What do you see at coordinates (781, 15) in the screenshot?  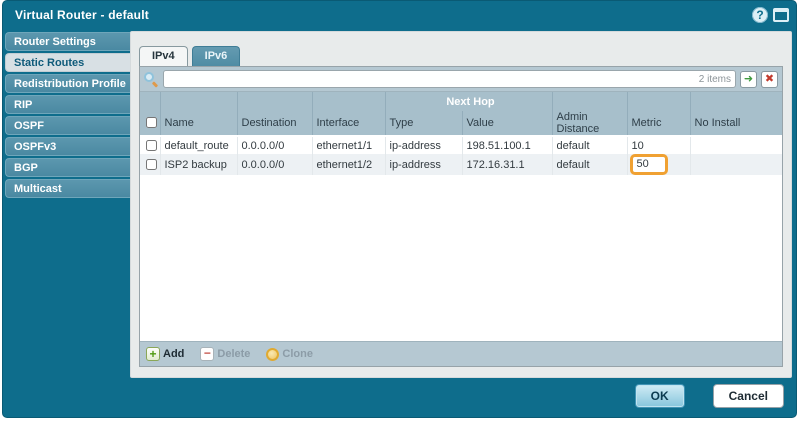 I see `window-icon` at bounding box center [781, 15].